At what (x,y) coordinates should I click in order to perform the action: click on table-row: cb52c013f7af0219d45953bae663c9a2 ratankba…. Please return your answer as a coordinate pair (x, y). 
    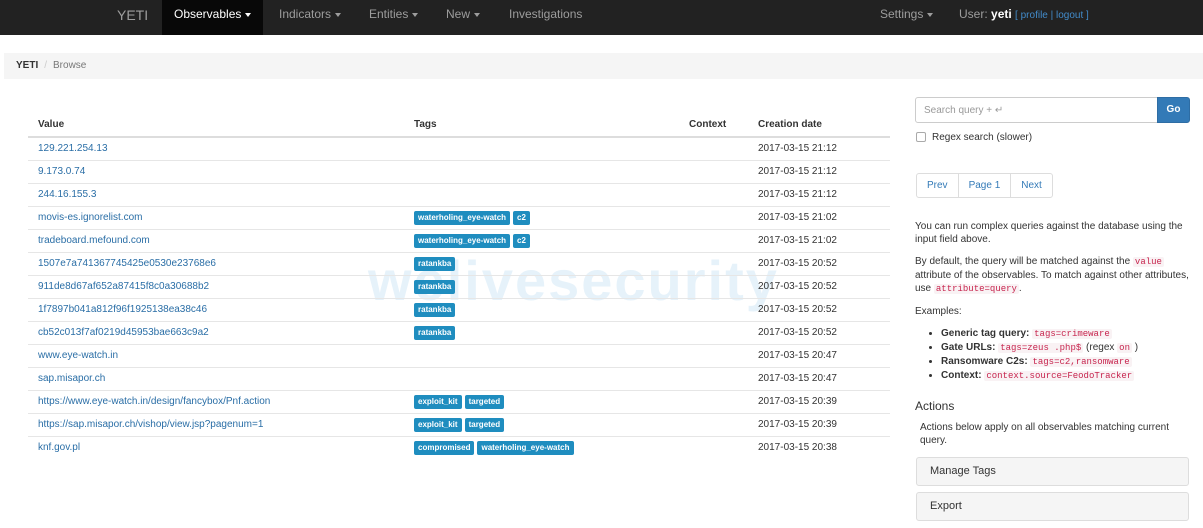
    Looking at the image, I should click on (459, 332).